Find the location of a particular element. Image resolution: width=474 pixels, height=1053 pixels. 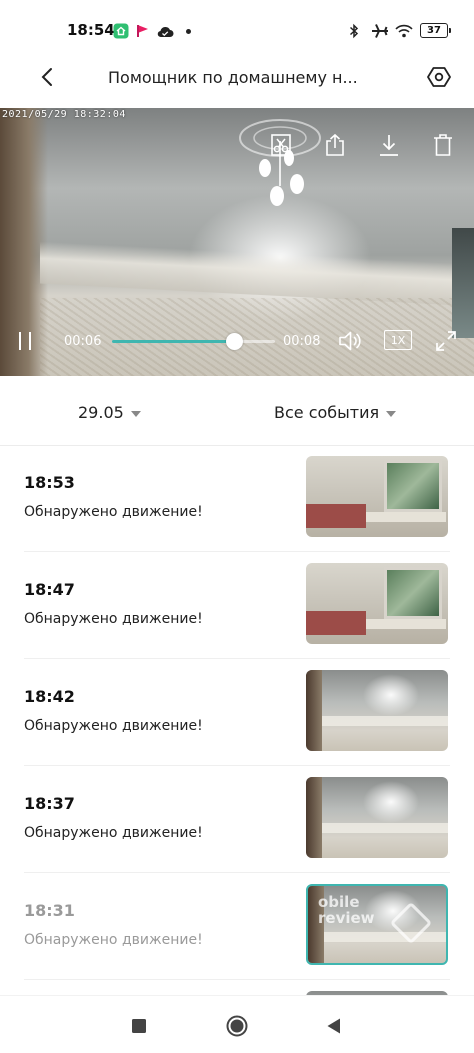

home-circle-icon is located at coordinates (237, 1026).